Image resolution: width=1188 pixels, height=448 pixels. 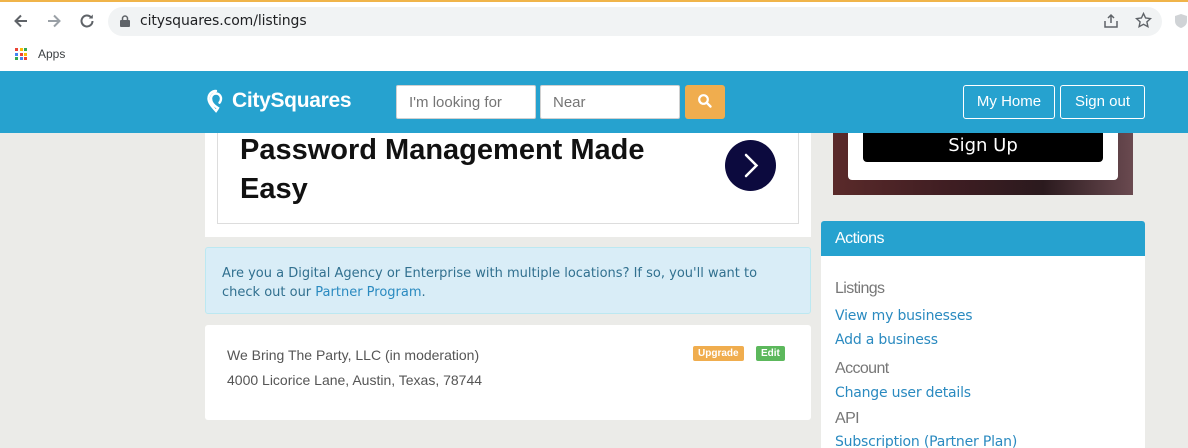 I want to click on promo-card: Sign Up, so click(x=983, y=156).